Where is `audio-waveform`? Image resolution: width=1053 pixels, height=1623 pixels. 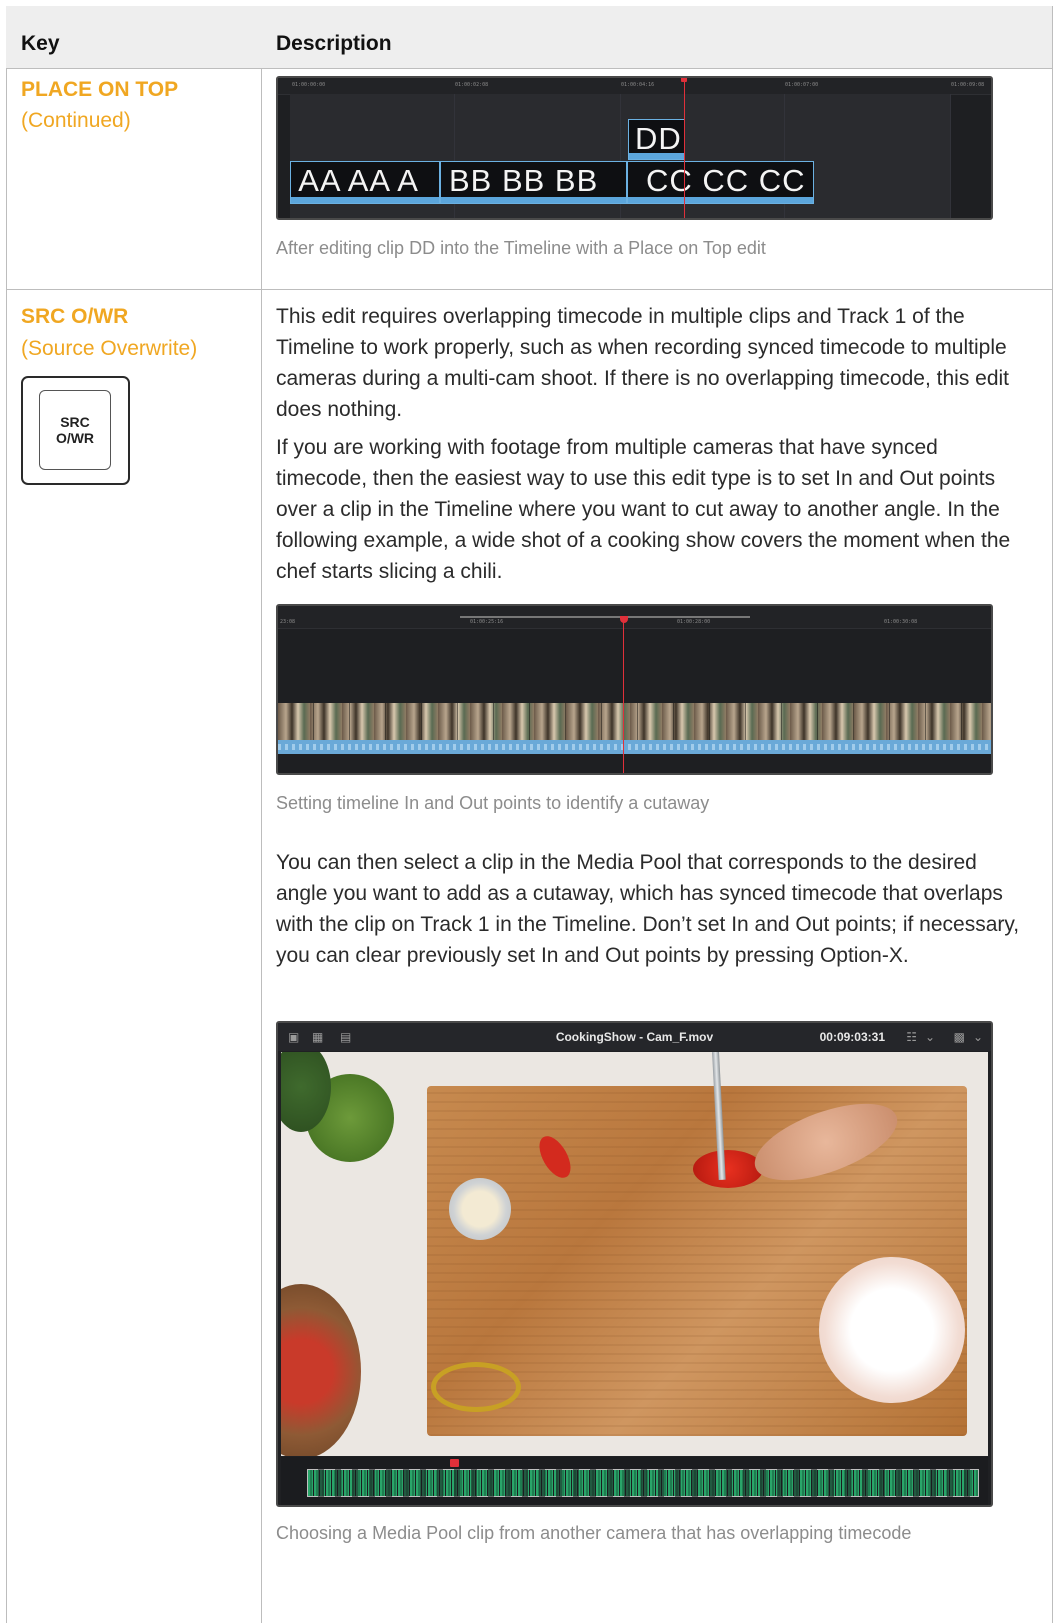
audio-waveform is located at coordinates (634, 747).